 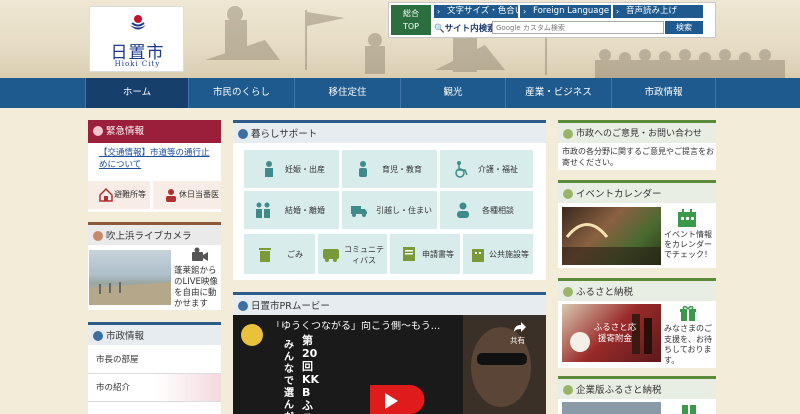 I want to click on life-support-heading: 暮らしサポート, so click(x=389, y=131).